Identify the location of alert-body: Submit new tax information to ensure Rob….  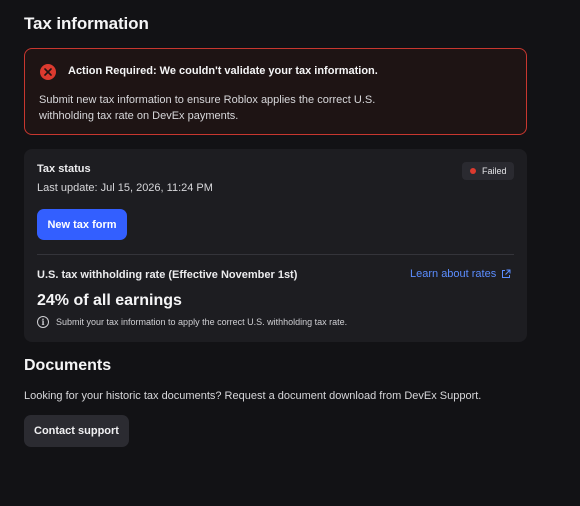
(207, 108).